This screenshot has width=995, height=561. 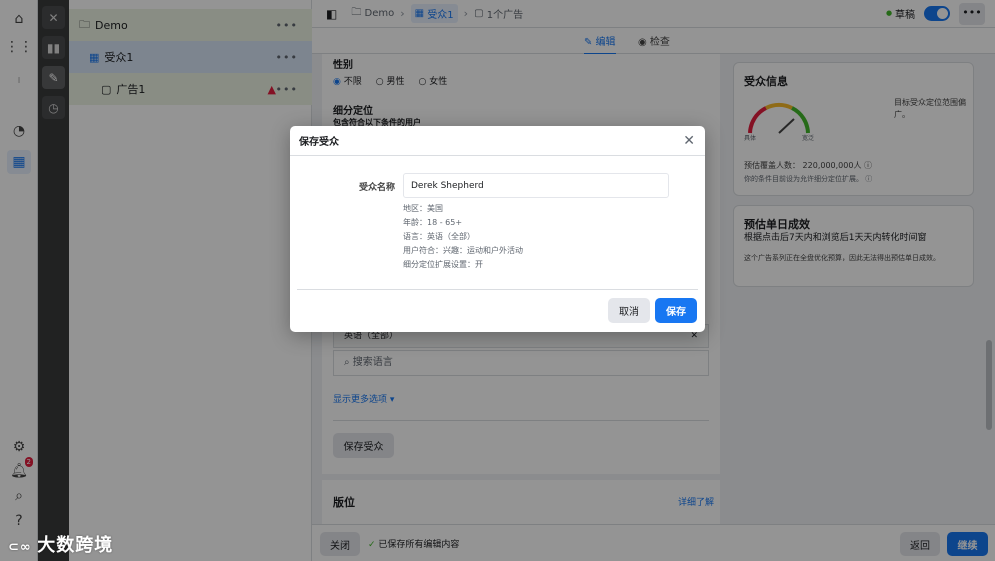 I want to click on detail-age: 年龄：18 - 65+, so click(x=433, y=222).